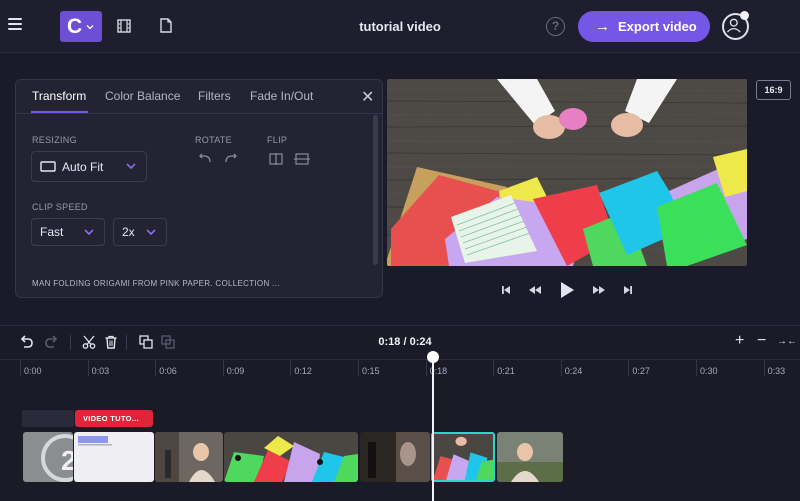 The width and height of the screenshot is (800, 501). What do you see at coordinates (54, 140) in the screenshot?
I see `resizing-label: RESIZING` at bounding box center [54, 140].